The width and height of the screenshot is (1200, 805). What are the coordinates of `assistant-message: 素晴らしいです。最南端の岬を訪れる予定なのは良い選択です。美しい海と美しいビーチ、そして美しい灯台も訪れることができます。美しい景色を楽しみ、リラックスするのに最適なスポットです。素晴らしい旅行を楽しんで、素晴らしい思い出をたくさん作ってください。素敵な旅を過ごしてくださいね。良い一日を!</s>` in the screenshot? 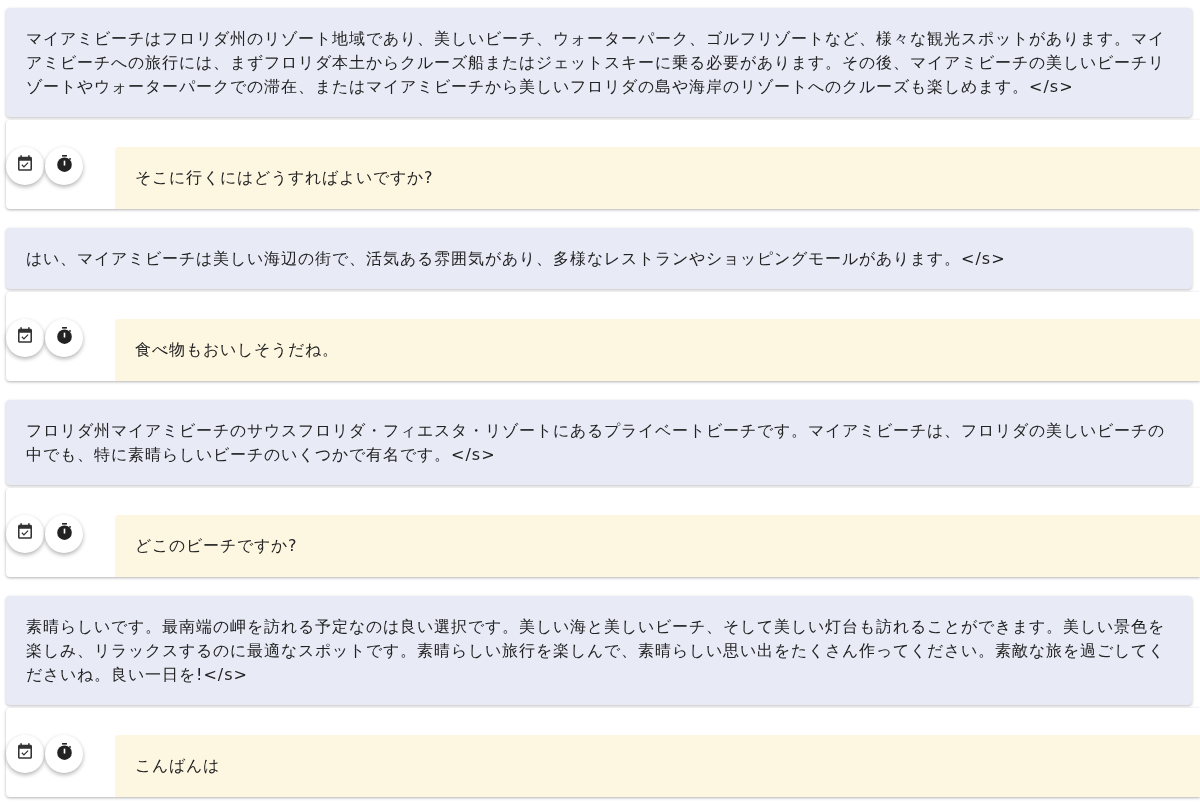 It's located at (599, 650).